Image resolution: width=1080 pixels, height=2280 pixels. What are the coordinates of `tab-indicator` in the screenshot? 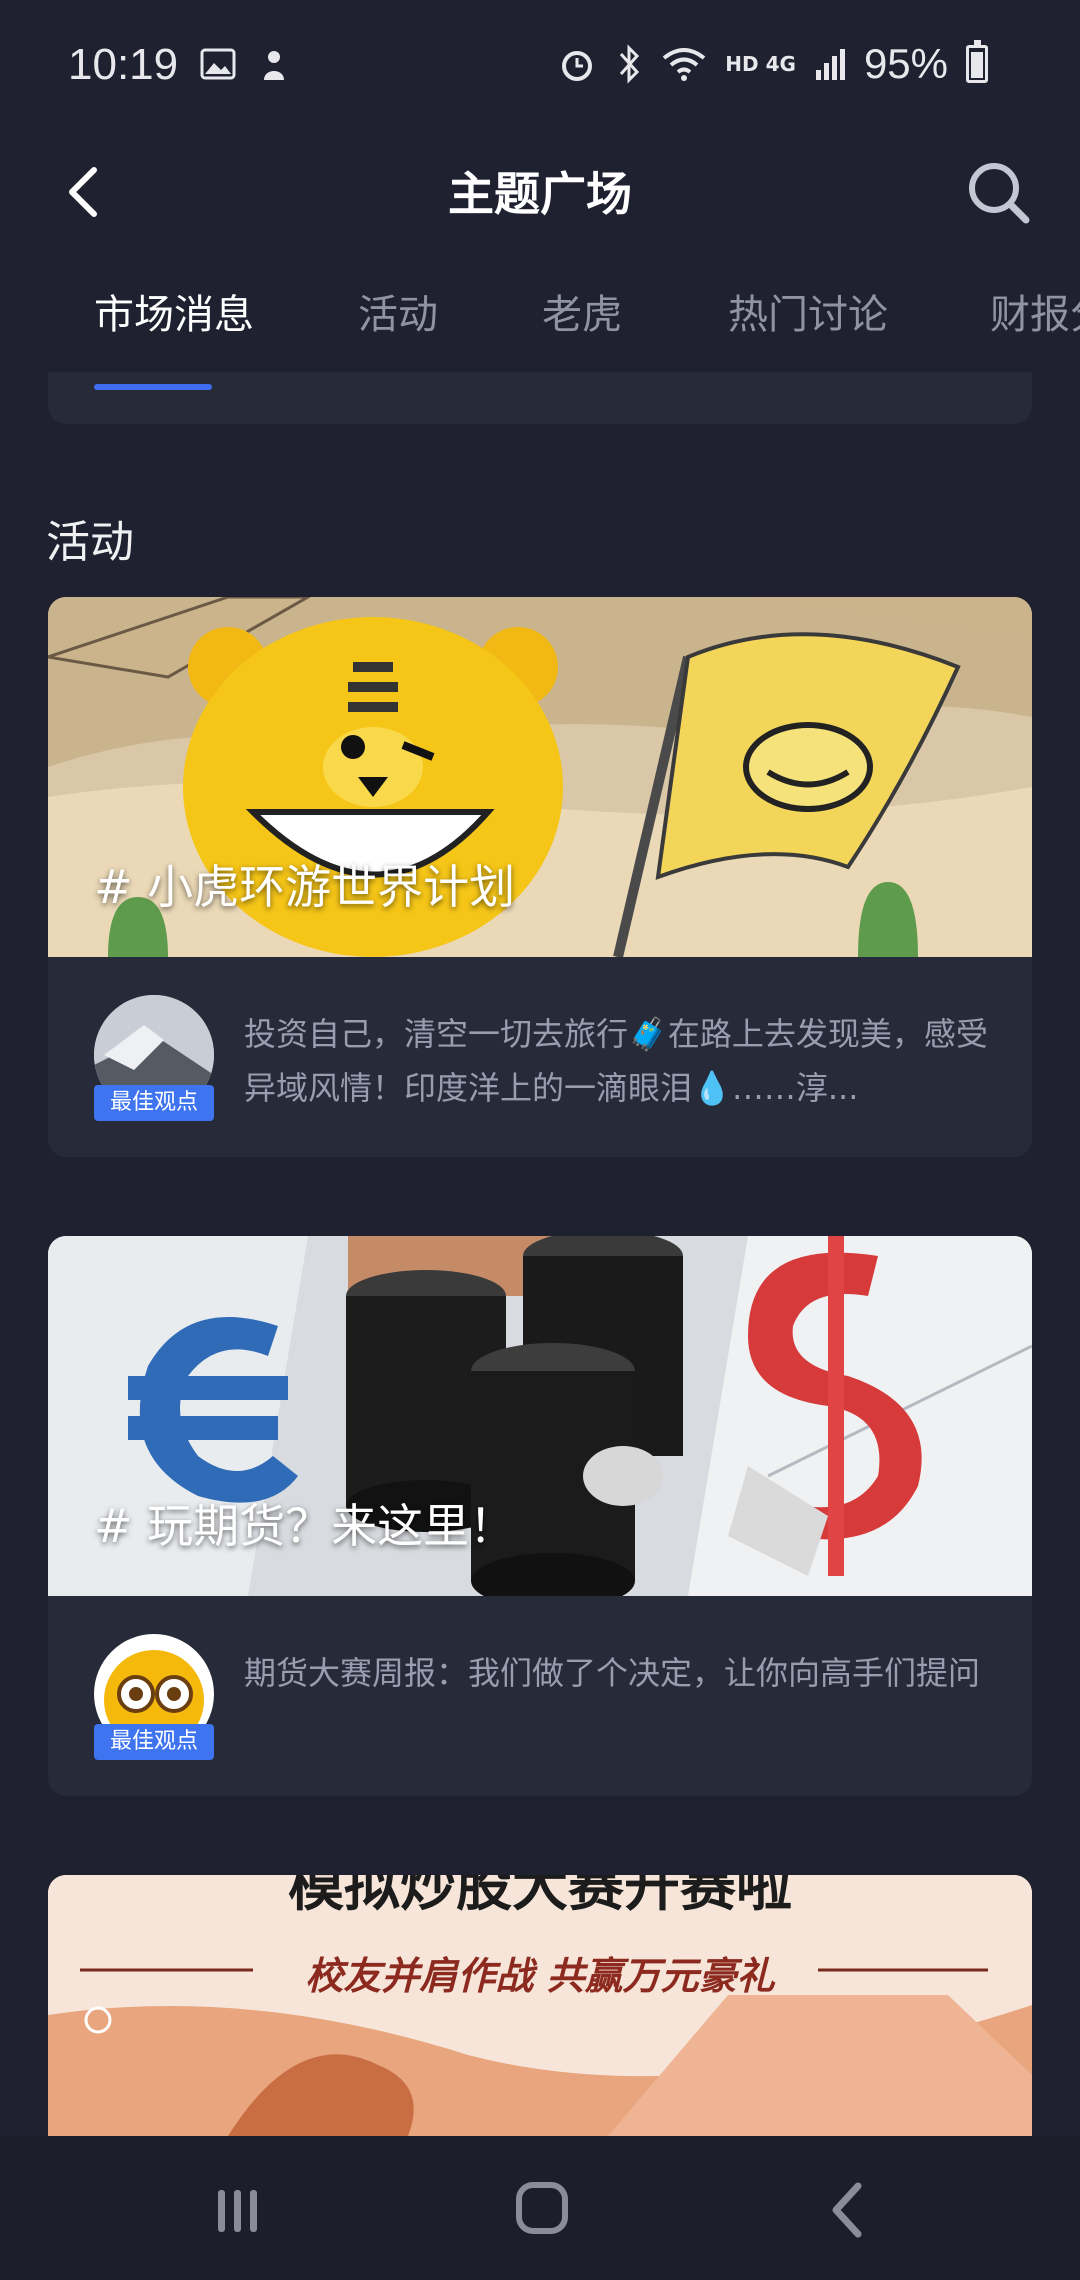 It's located at (153, 387).